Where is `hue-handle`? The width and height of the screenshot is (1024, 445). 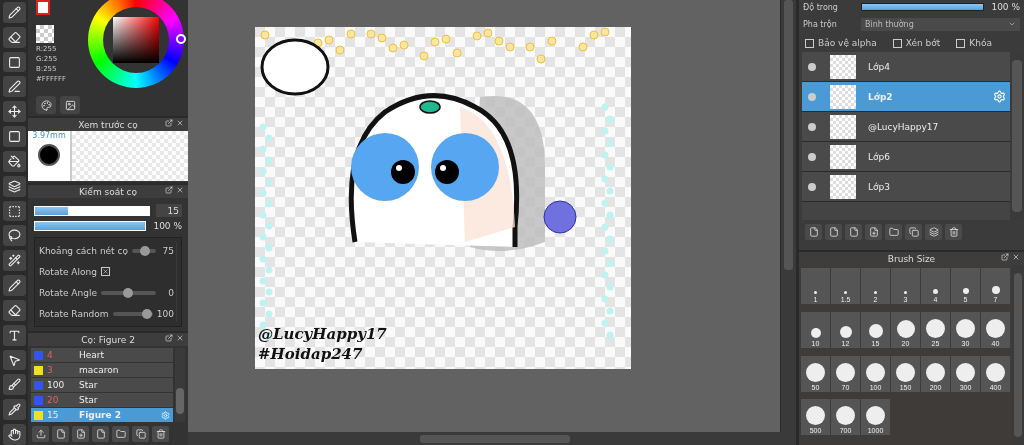
hue-handle is located at coordinates (181, 39).